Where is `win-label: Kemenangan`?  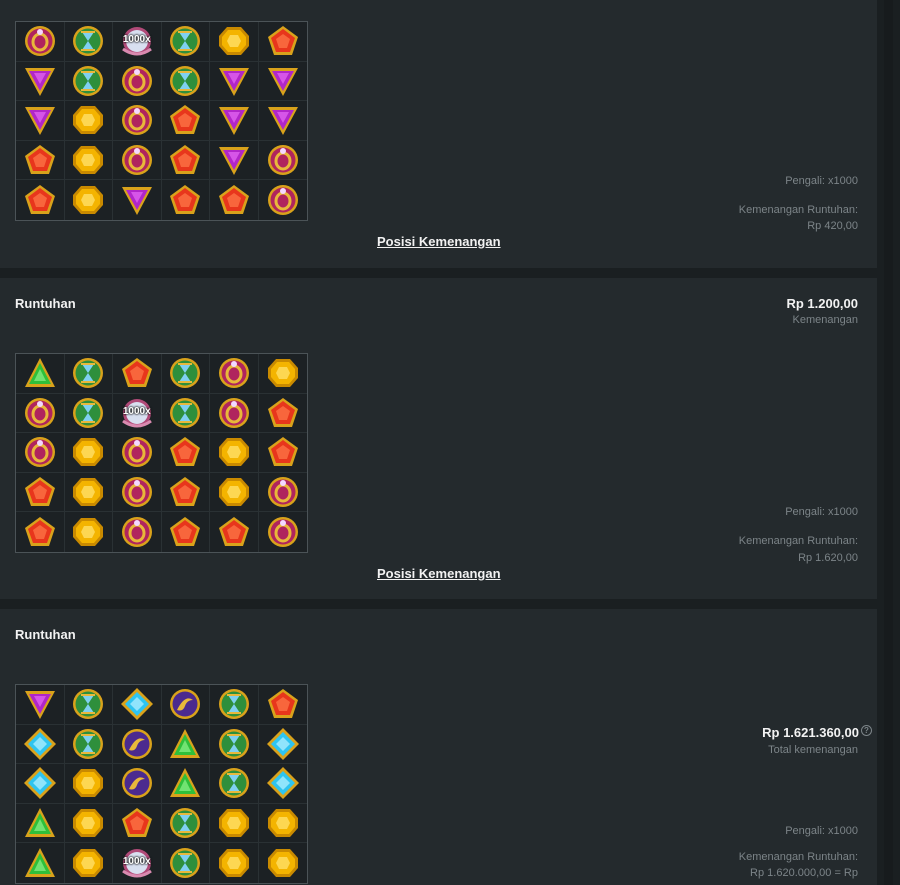
win-label: Kemenangan is located at coordinates (825, 320).